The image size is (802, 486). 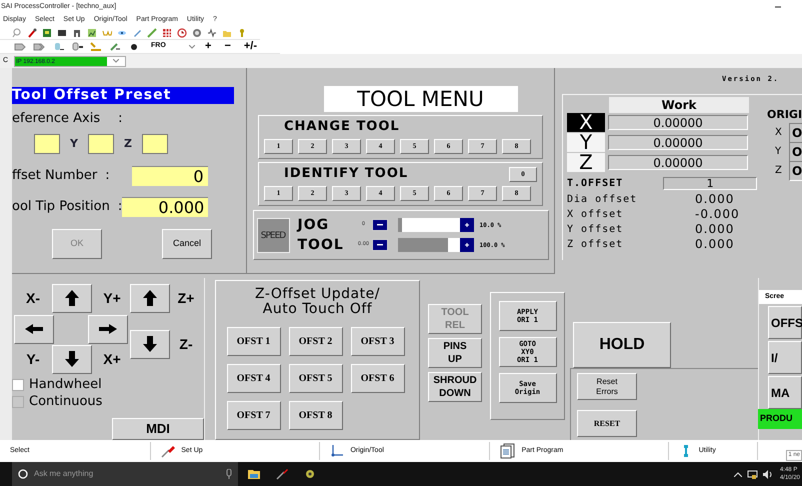 I want to click on screen-button: MA, so click(x=785, y=392).